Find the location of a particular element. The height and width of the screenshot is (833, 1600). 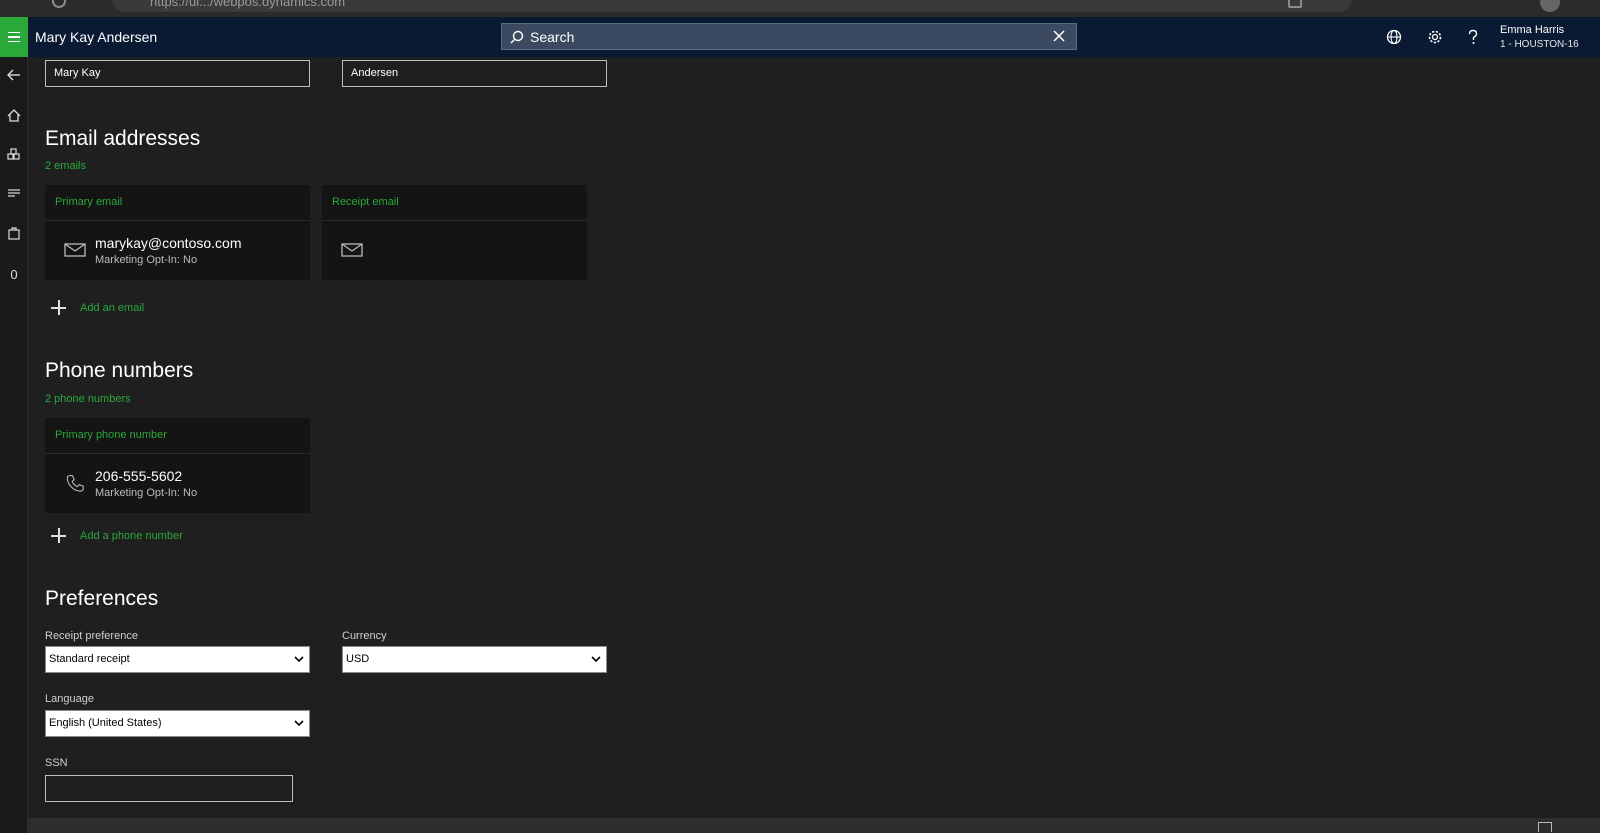

status-bar is located at coordinates (814, 825).